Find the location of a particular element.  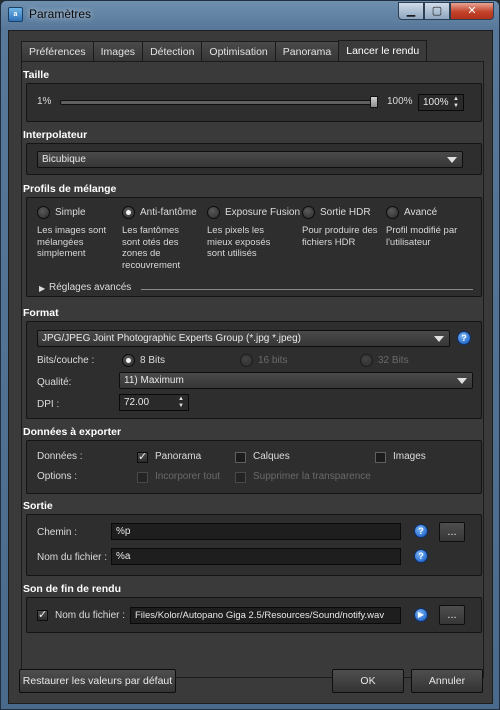

option-label-remove-transparency: Supprimer la transparence is located at coordinates (312, 476).